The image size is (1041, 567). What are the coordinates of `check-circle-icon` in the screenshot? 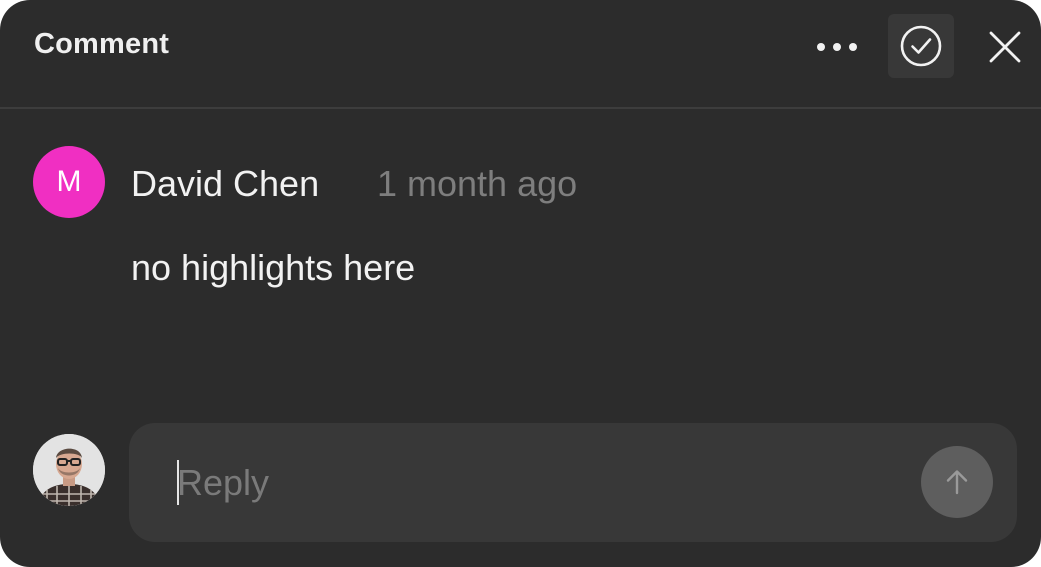 It's located at (921, 46).